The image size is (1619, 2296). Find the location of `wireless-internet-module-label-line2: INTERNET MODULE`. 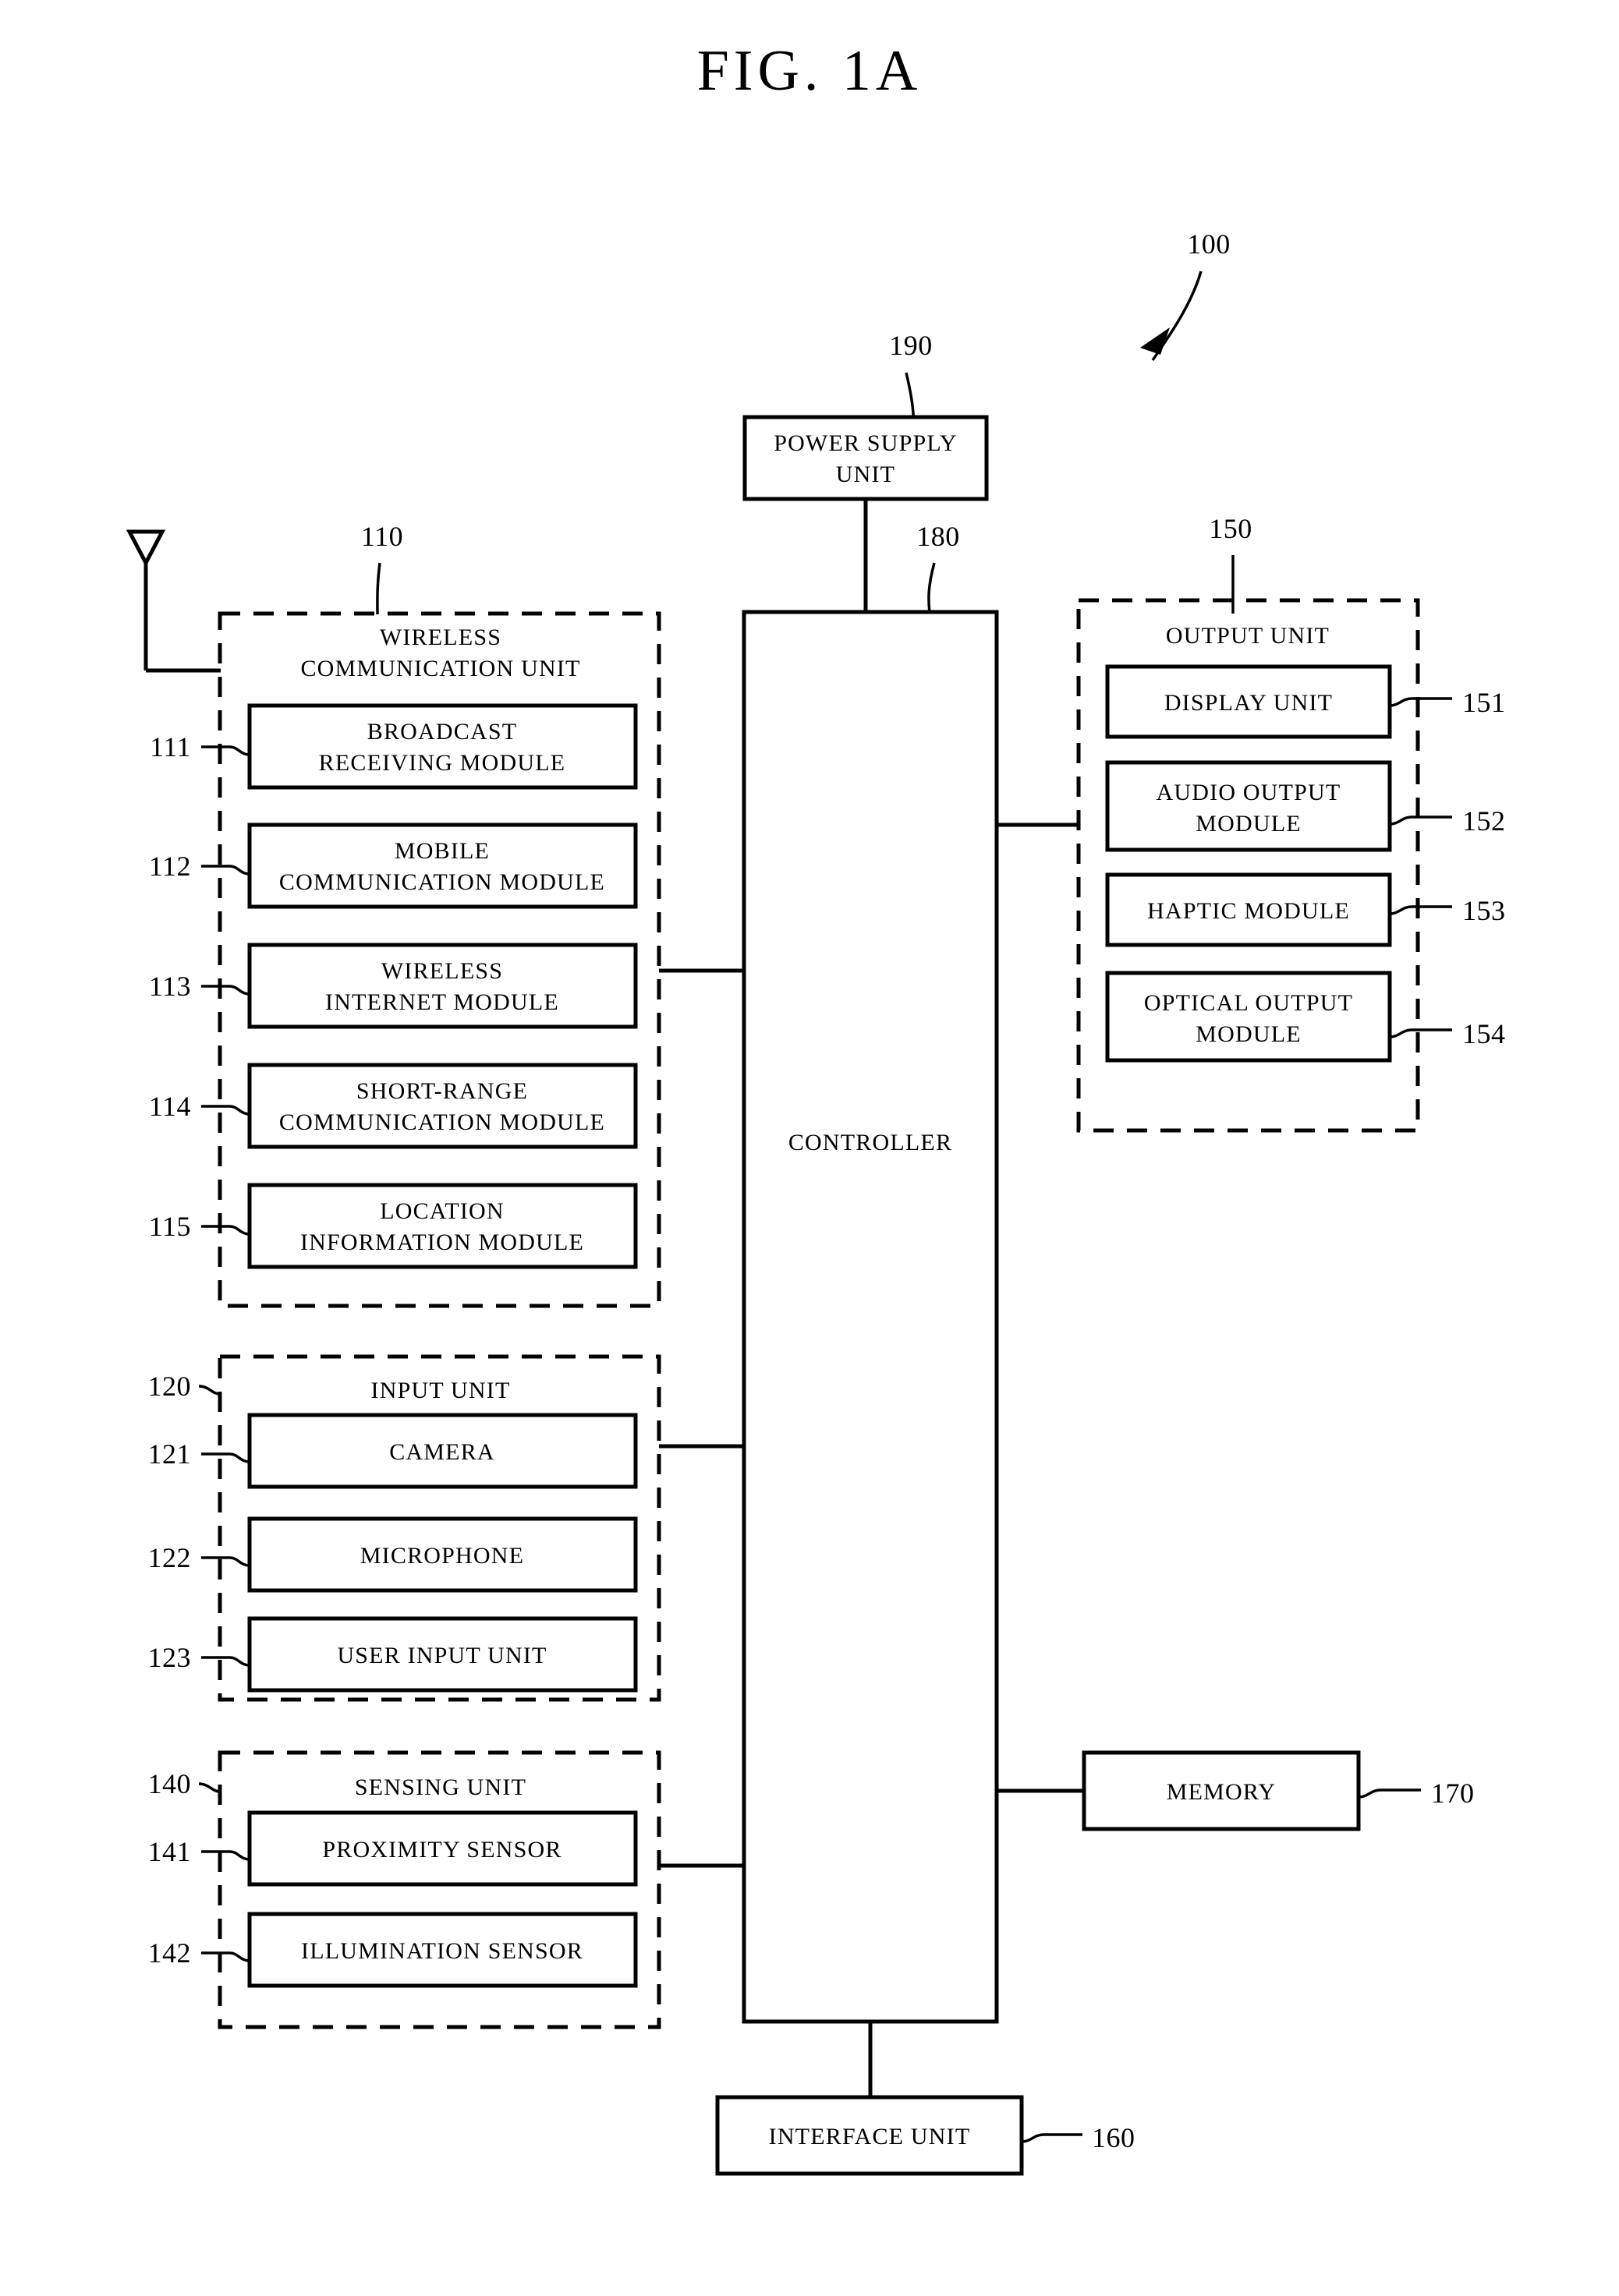

wireless-internet-module-label-line2: INTERNET MODULE is located at coordinates (442, 1002).